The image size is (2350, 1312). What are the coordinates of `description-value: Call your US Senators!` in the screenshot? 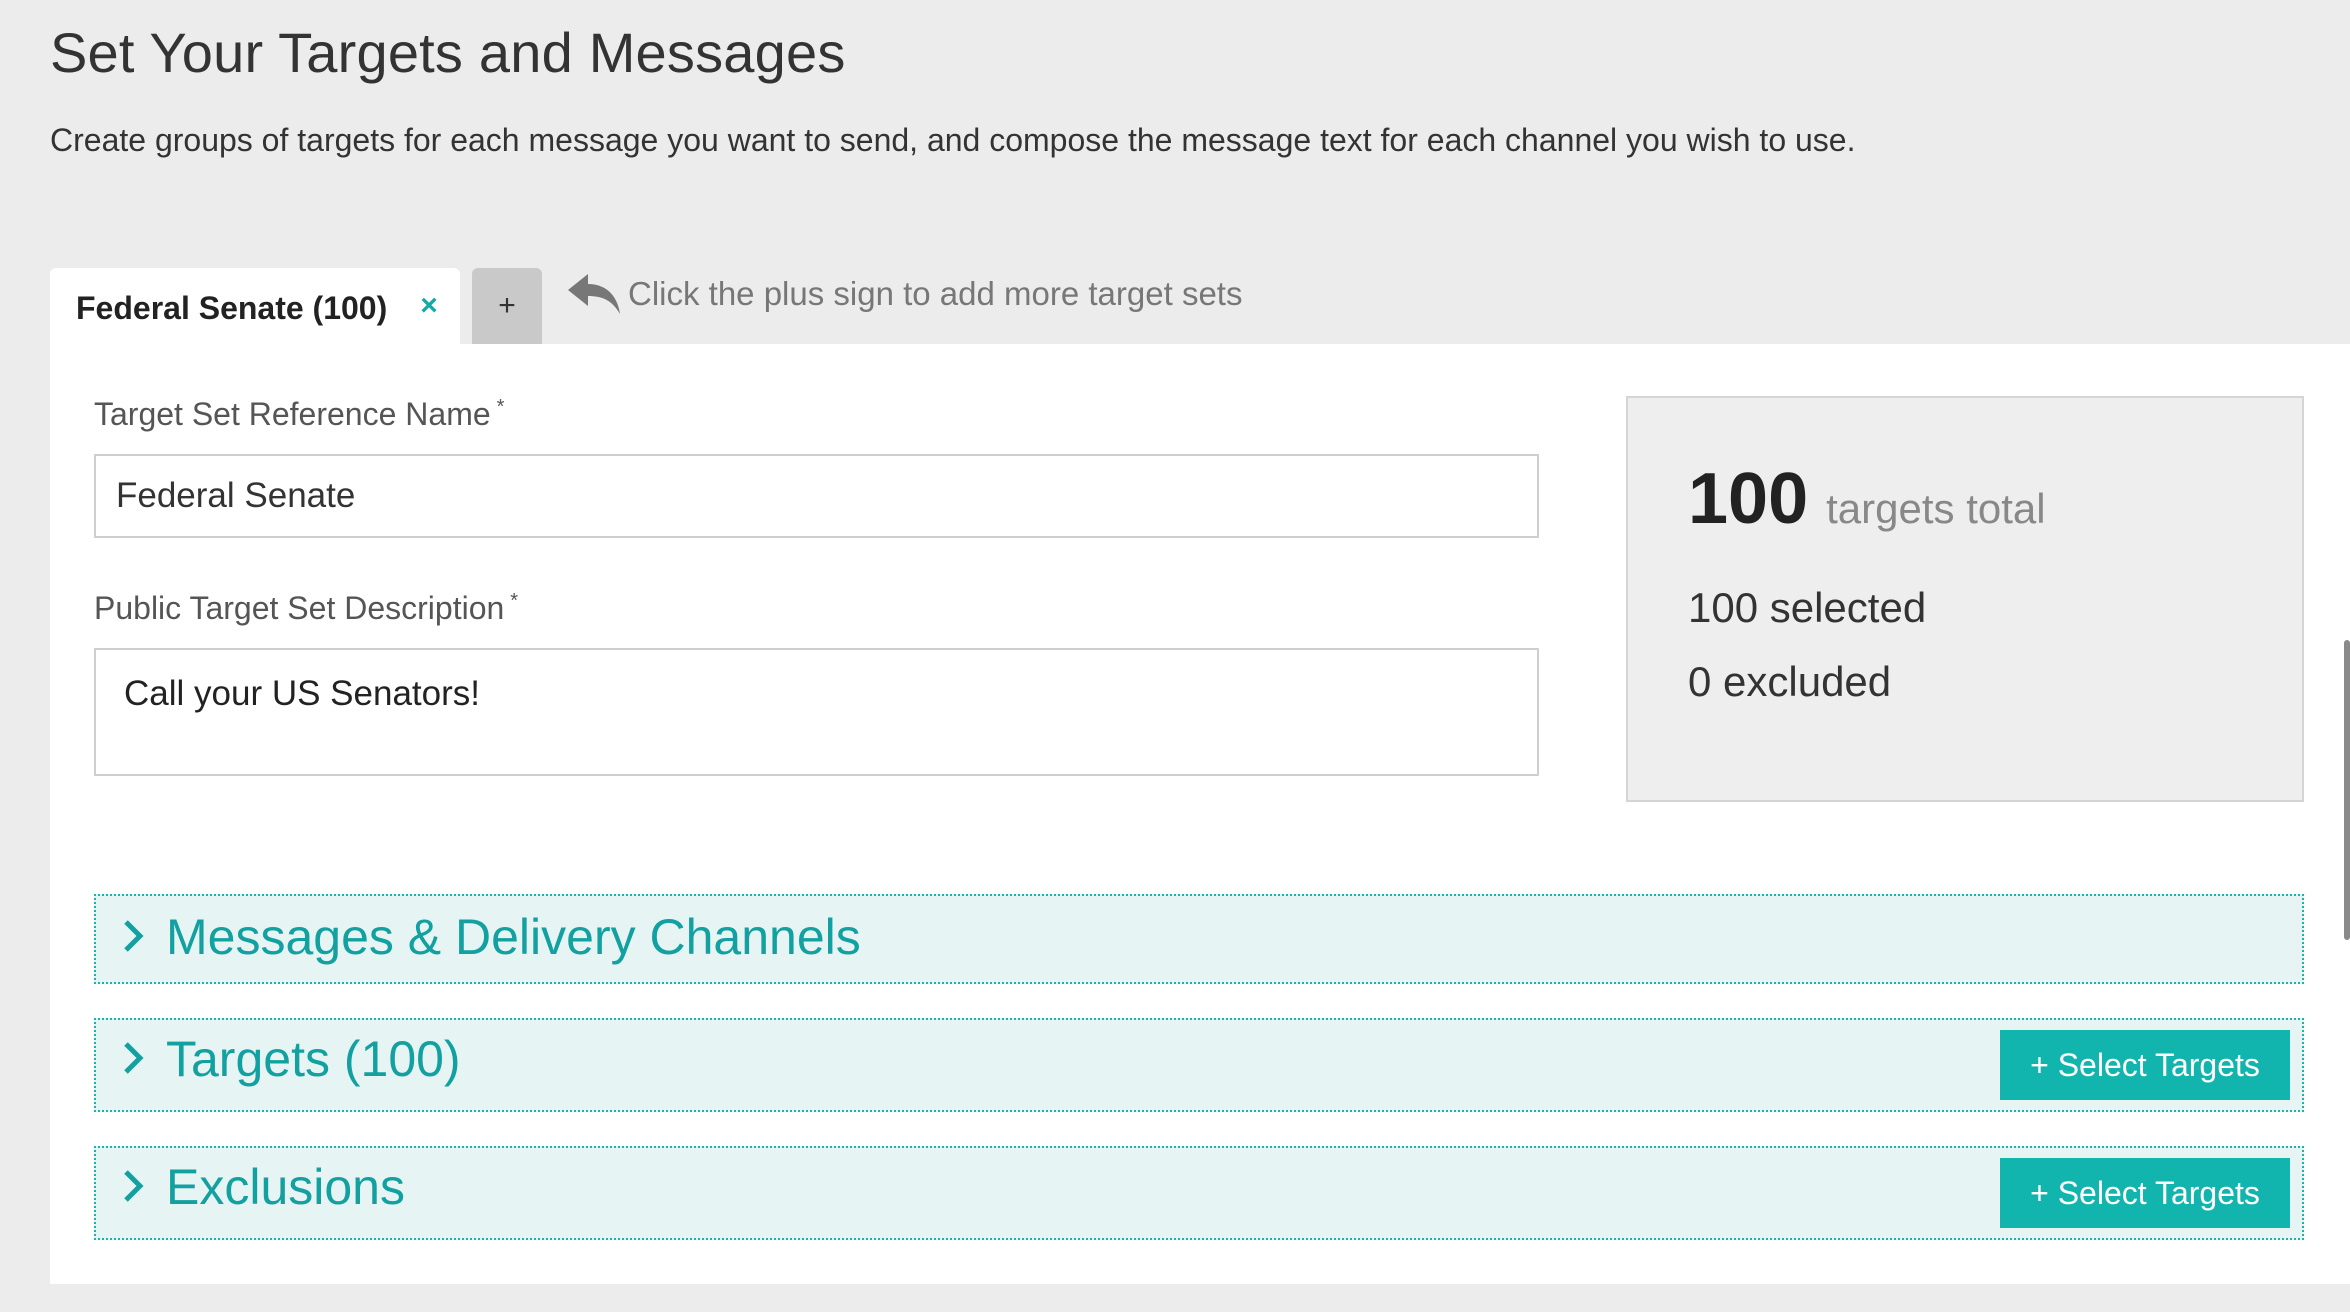 It's located at (302, 693).